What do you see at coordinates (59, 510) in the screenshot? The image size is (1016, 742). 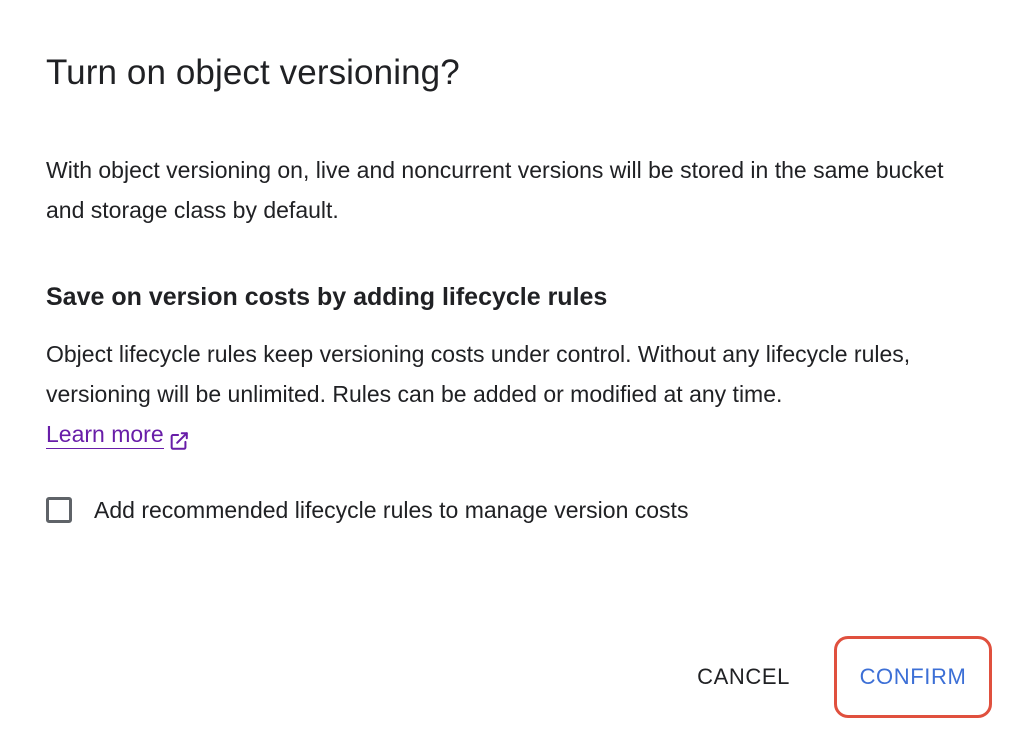 I see `lifecycle-rules-checkbox` at bounding box center [59, 510].